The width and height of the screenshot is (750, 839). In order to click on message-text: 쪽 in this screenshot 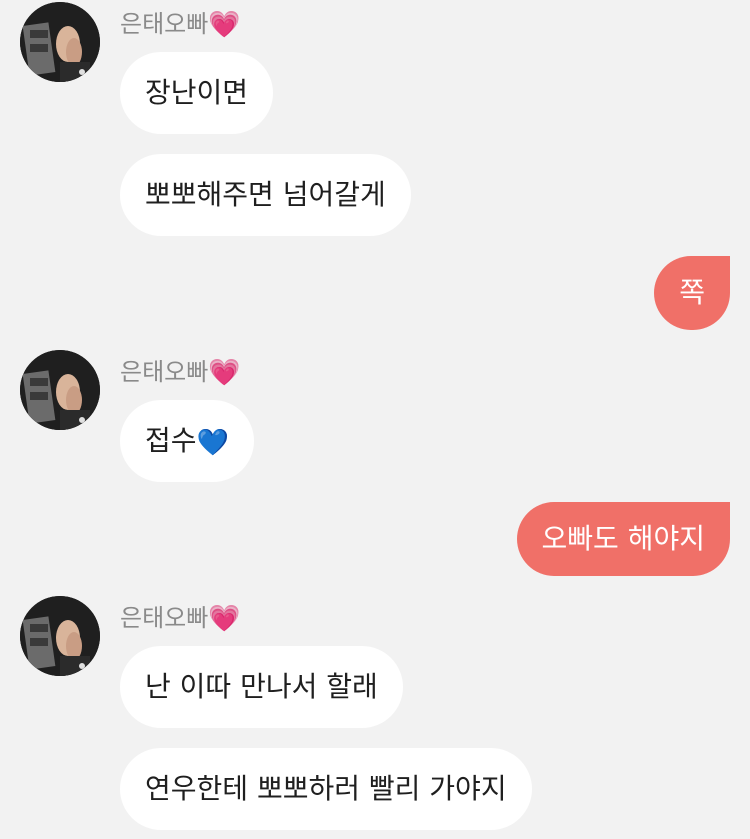, I will do `click(692, 292)`.